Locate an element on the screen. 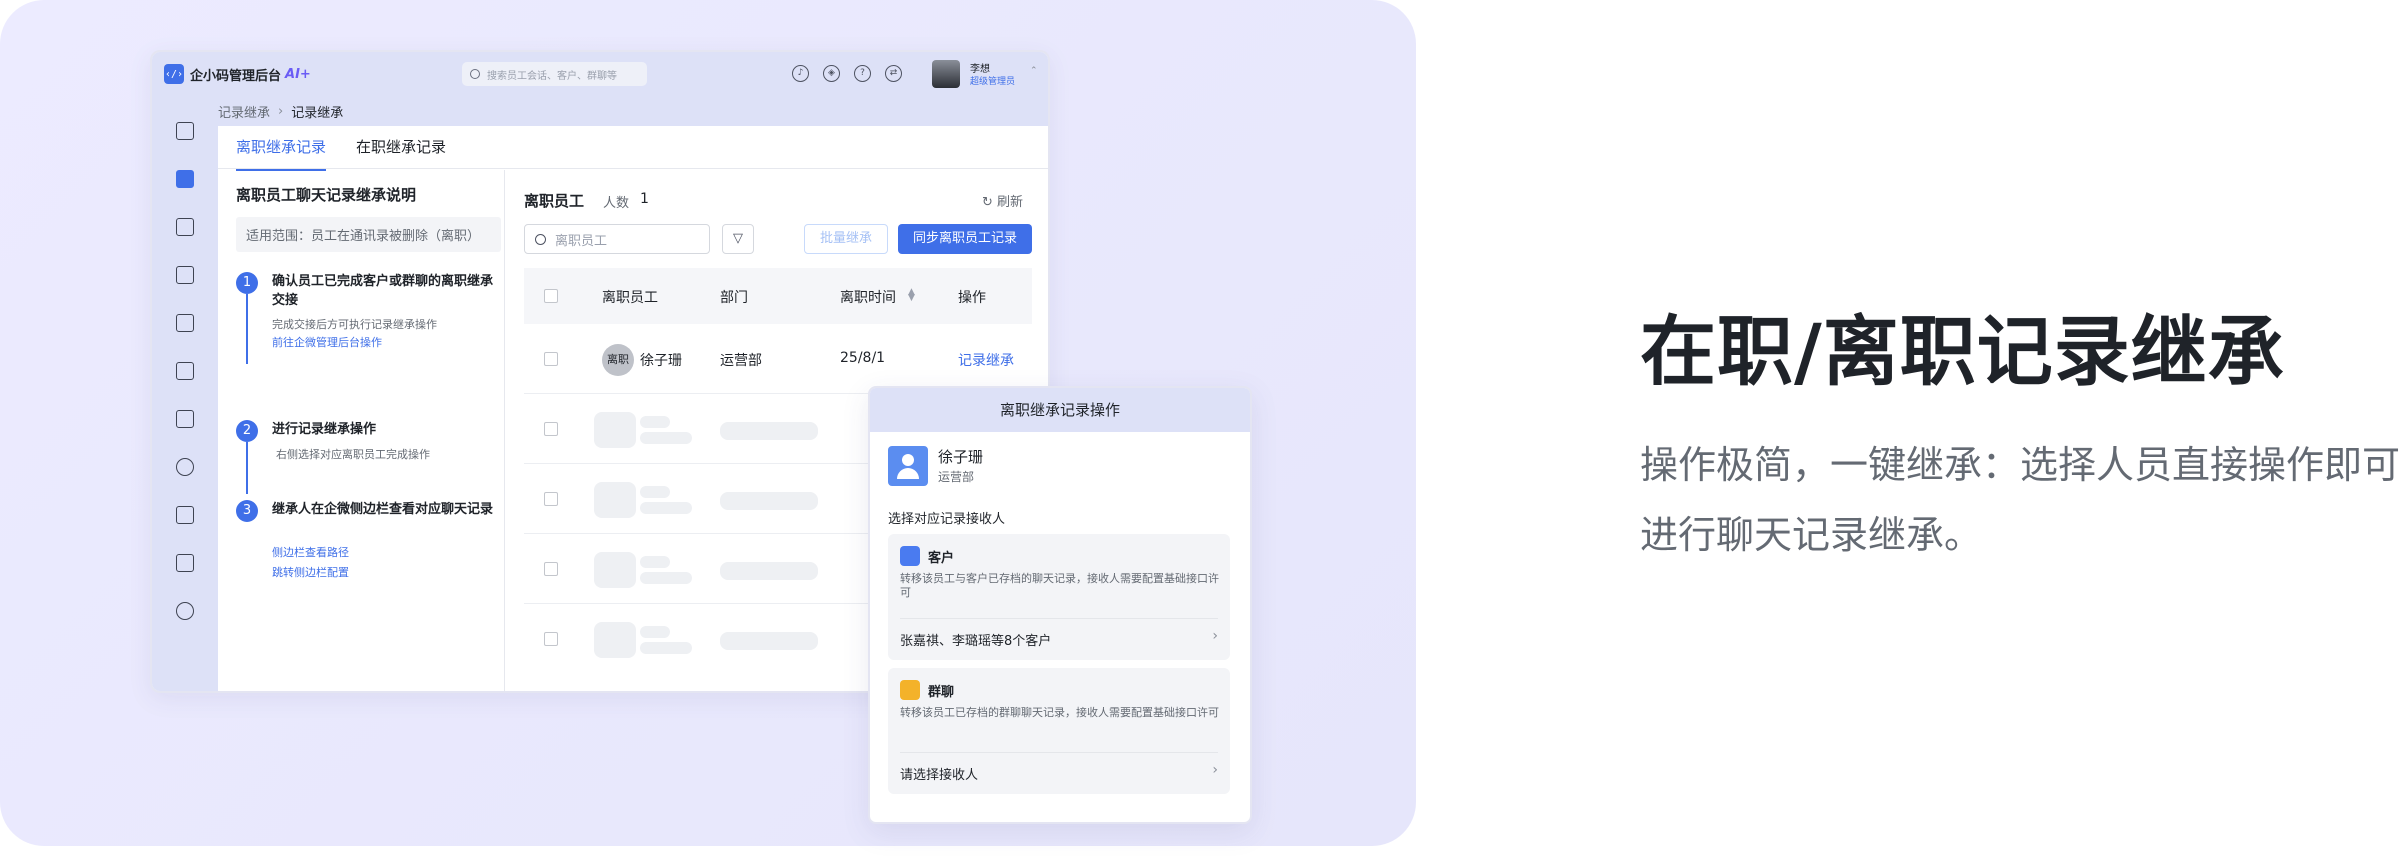 The height and width of the screenshot is (856, 2400). step-link: 侧边栏查看路径 is located at coordinates (310, 552).